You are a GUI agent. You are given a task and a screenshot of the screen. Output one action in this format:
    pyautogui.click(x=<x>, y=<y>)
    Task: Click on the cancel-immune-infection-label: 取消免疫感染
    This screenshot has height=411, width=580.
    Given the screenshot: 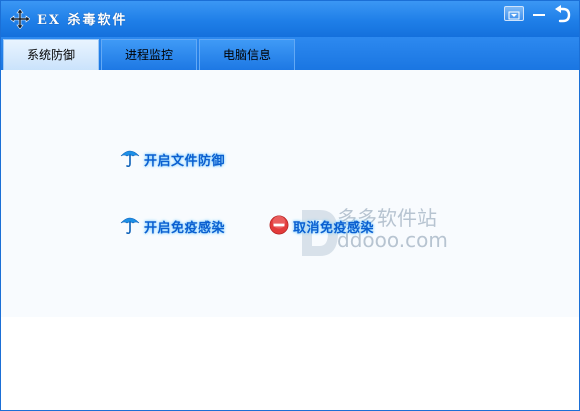 What is the action you would take?
    pyautogui.click(x=334, y=228)
    